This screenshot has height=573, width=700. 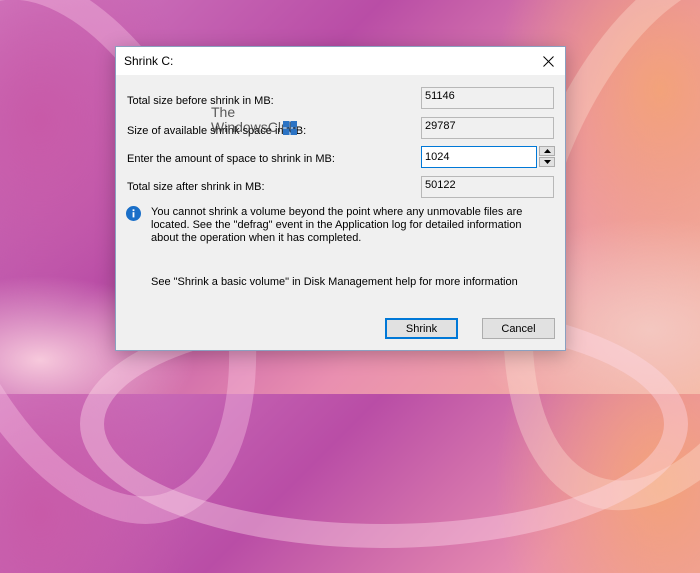 I want to click on chevron-down-icon, so click(x=547, y=162).